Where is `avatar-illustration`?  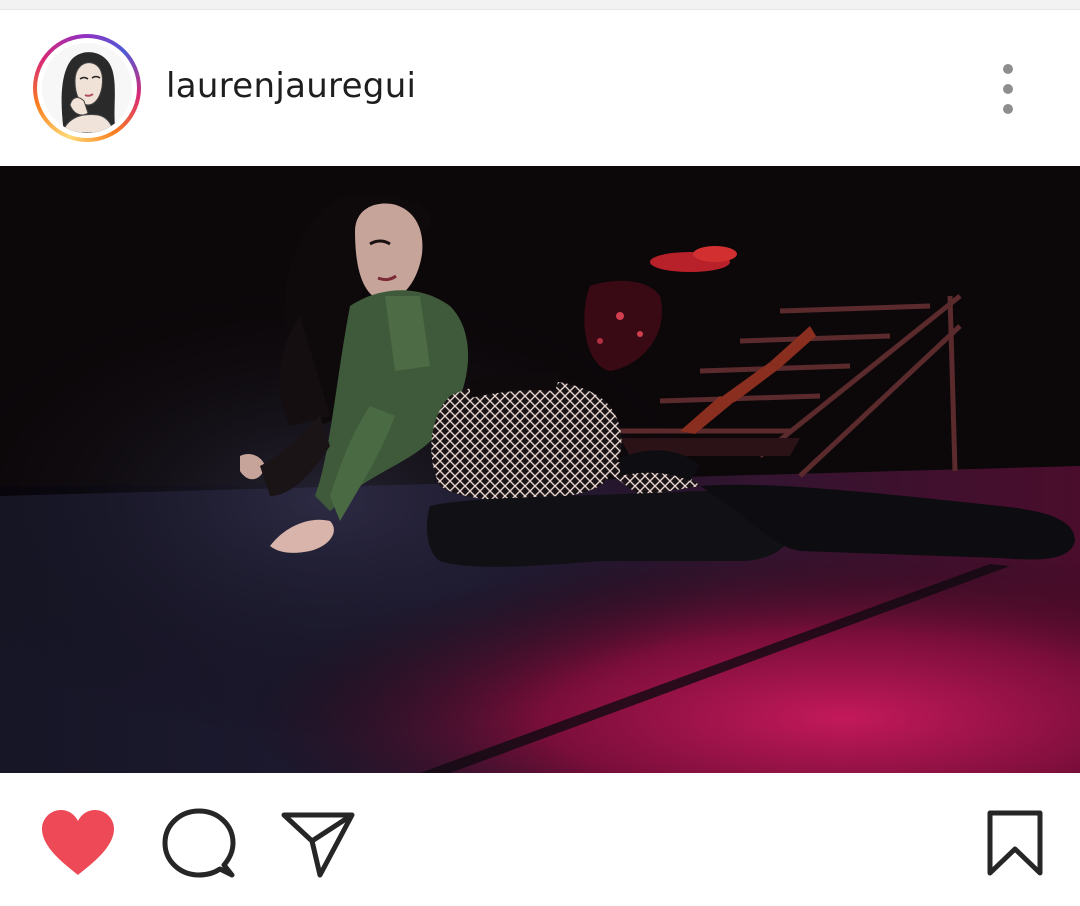
avatar-illustration is located at coordinates (87, 88).